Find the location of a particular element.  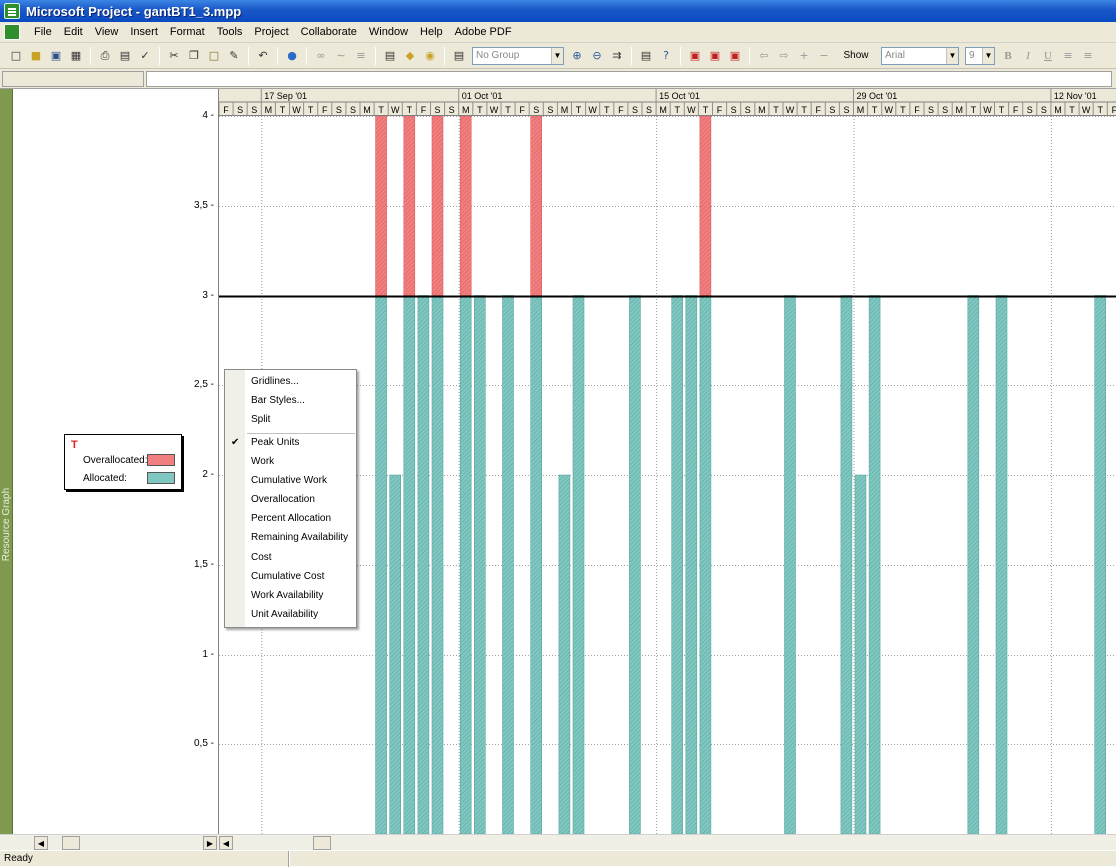

menu-format: Format is located at coordinates (187, 32).